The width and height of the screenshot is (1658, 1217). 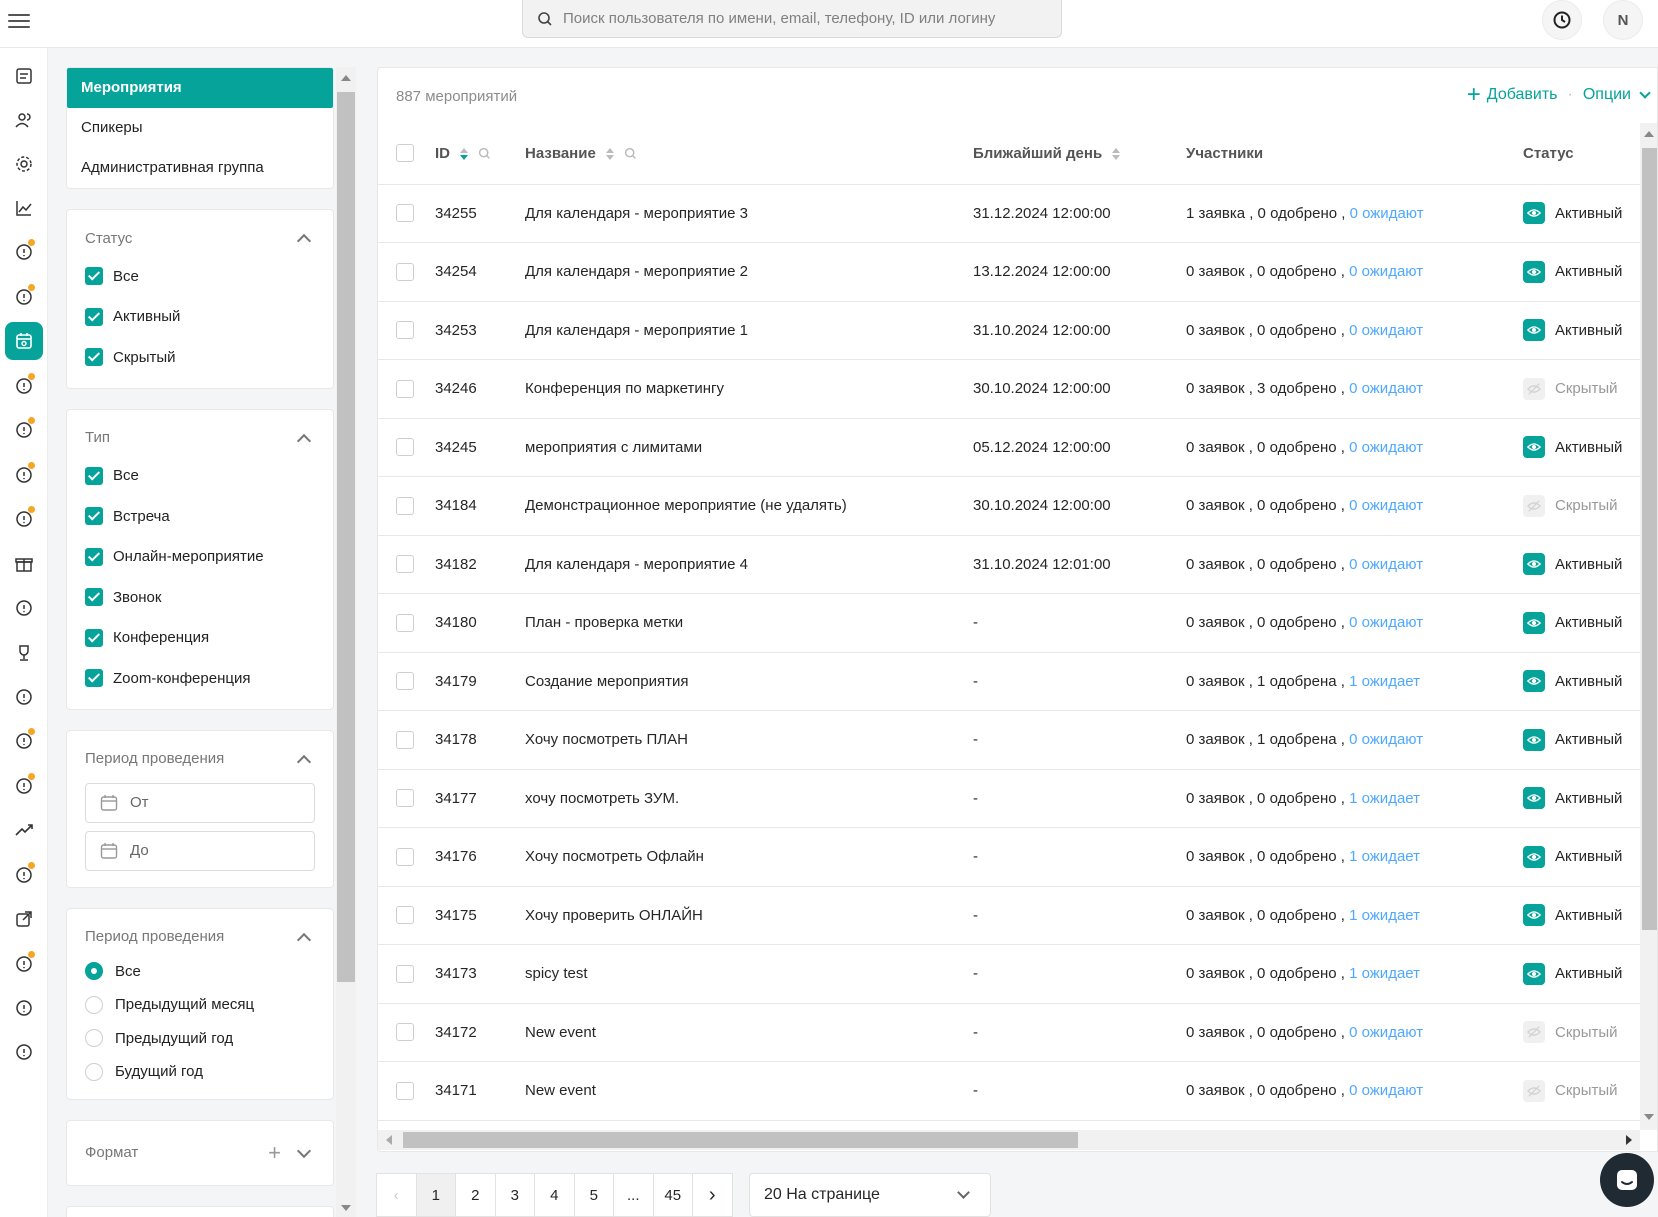 What do you see at coordinates (24, 341) in the screenshot?
I see `events-icon` at bounding box center [24, 341].